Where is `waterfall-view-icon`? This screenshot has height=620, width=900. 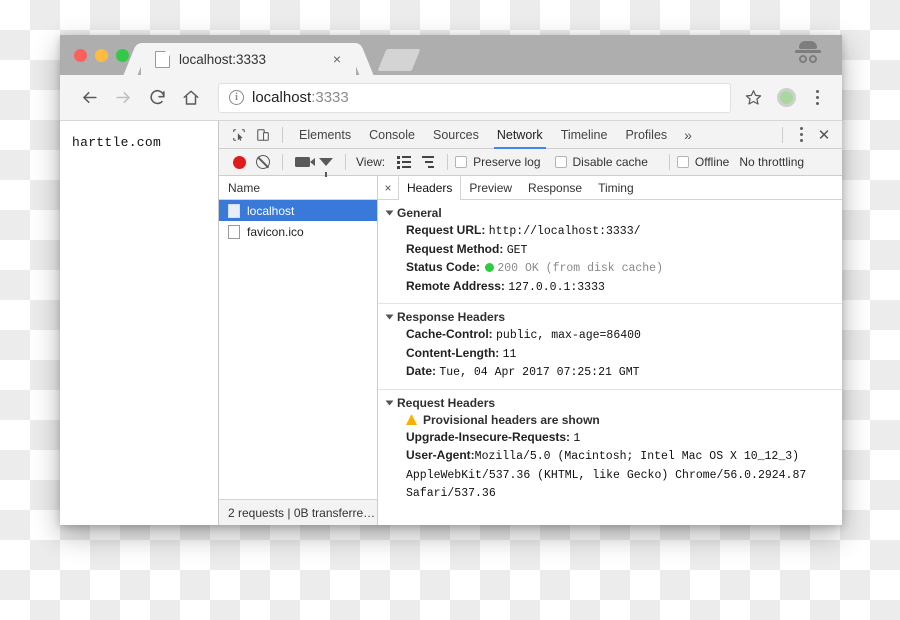
waterfall-view-icon is located at coordinates (428, 162).